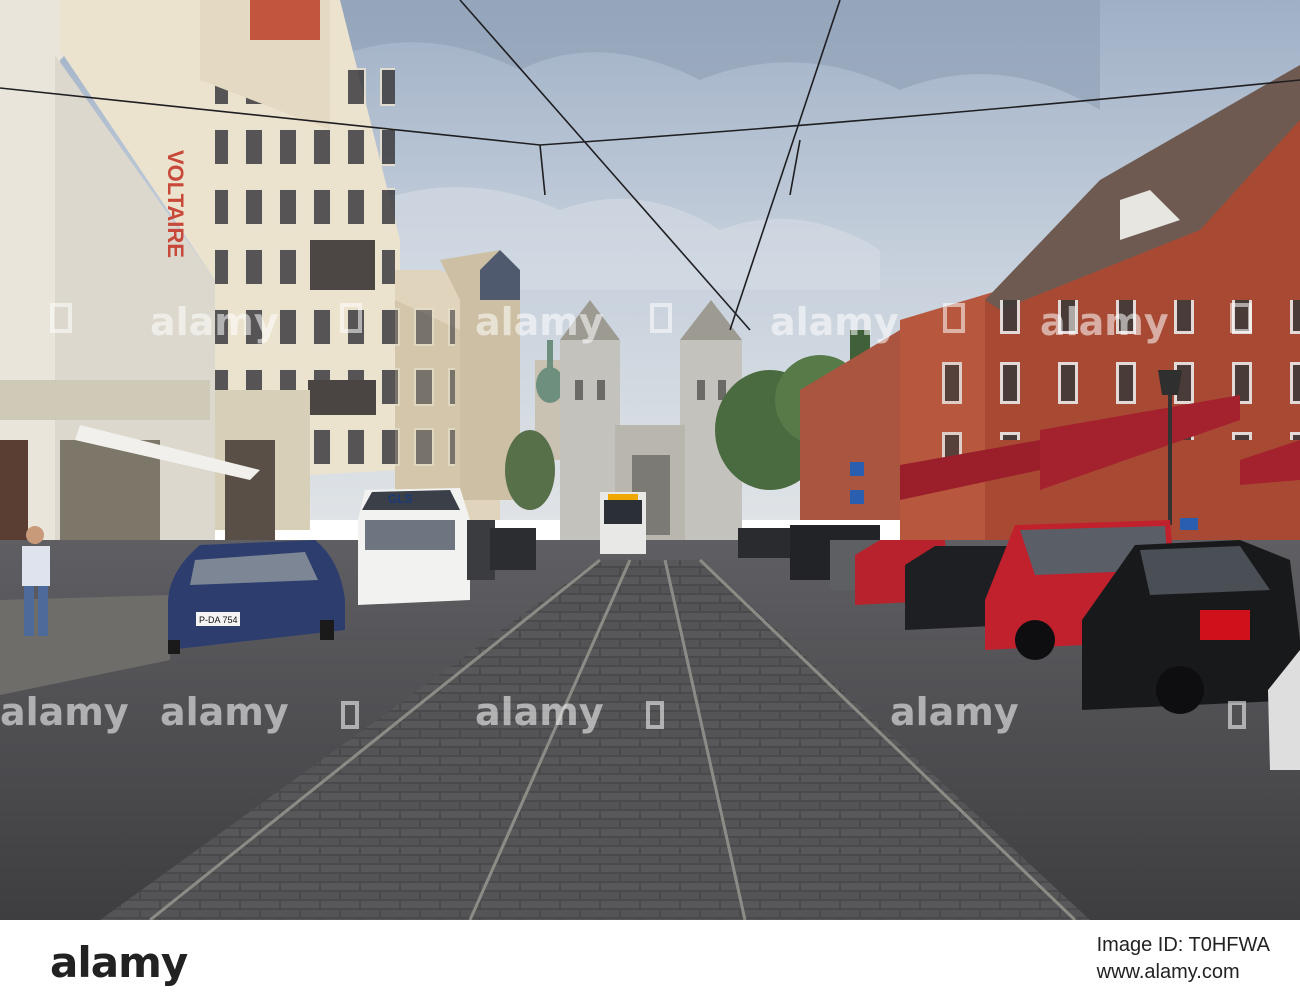  Describe the element at coordinates (650, 962) in the screenshot. I see `stock-footer: alamy Image ID: T0HFWA www.alamy.com` at that location.